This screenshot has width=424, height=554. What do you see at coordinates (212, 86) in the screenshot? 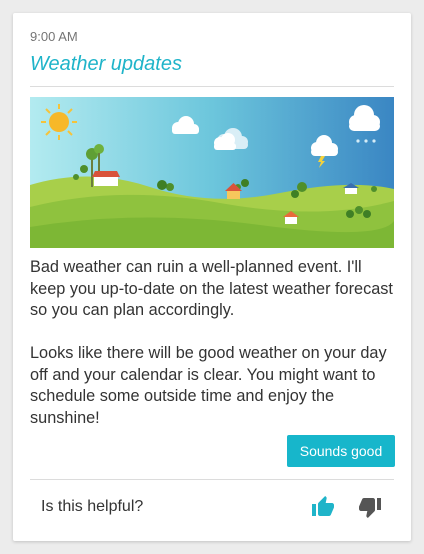
I see `title-divider` at bounding box center [212, 86].